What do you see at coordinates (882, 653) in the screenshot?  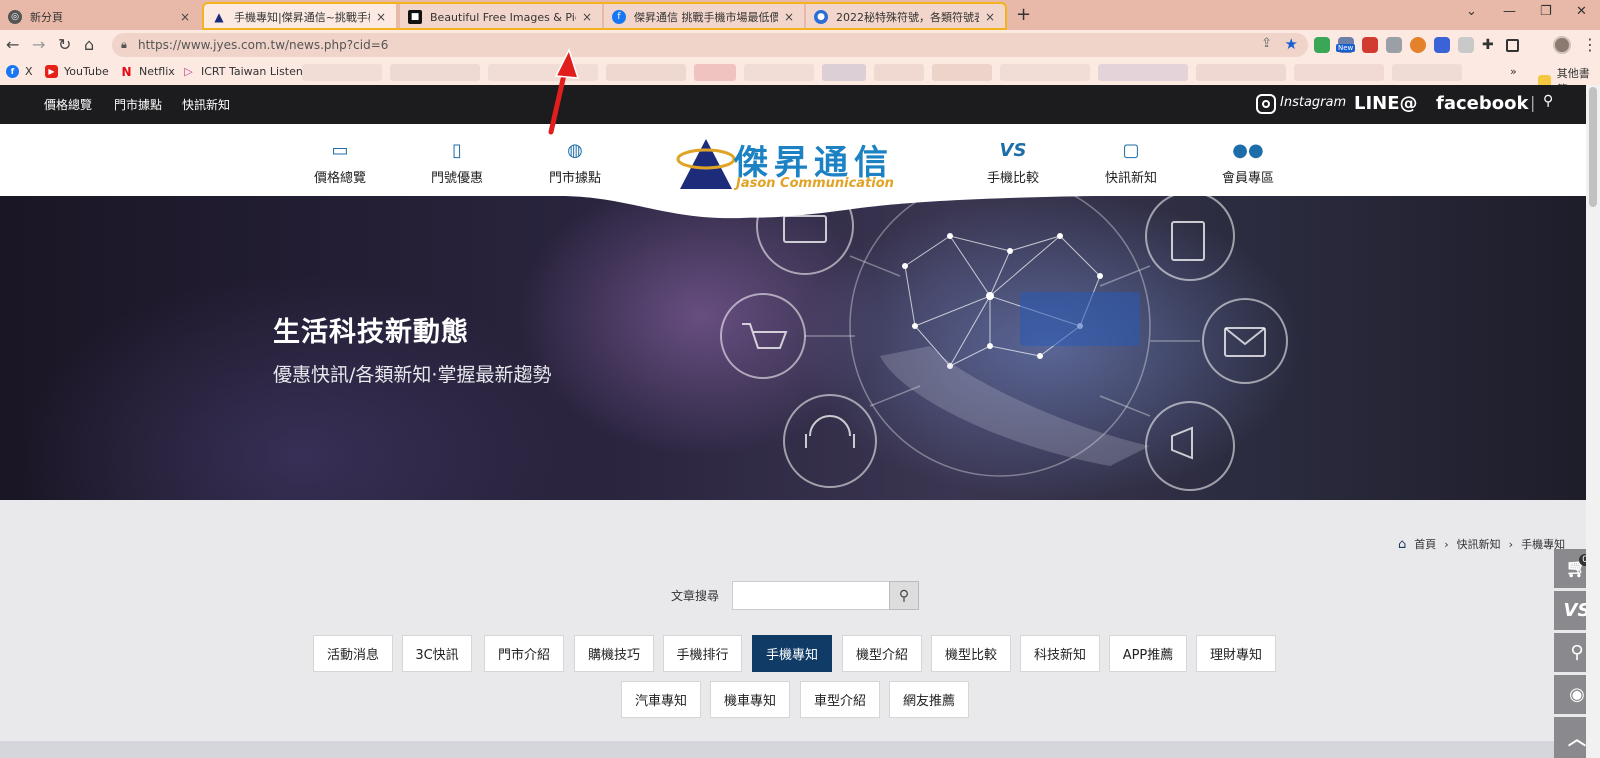 I see `category-button: 機型介紹` at bounding box center [882, 653].